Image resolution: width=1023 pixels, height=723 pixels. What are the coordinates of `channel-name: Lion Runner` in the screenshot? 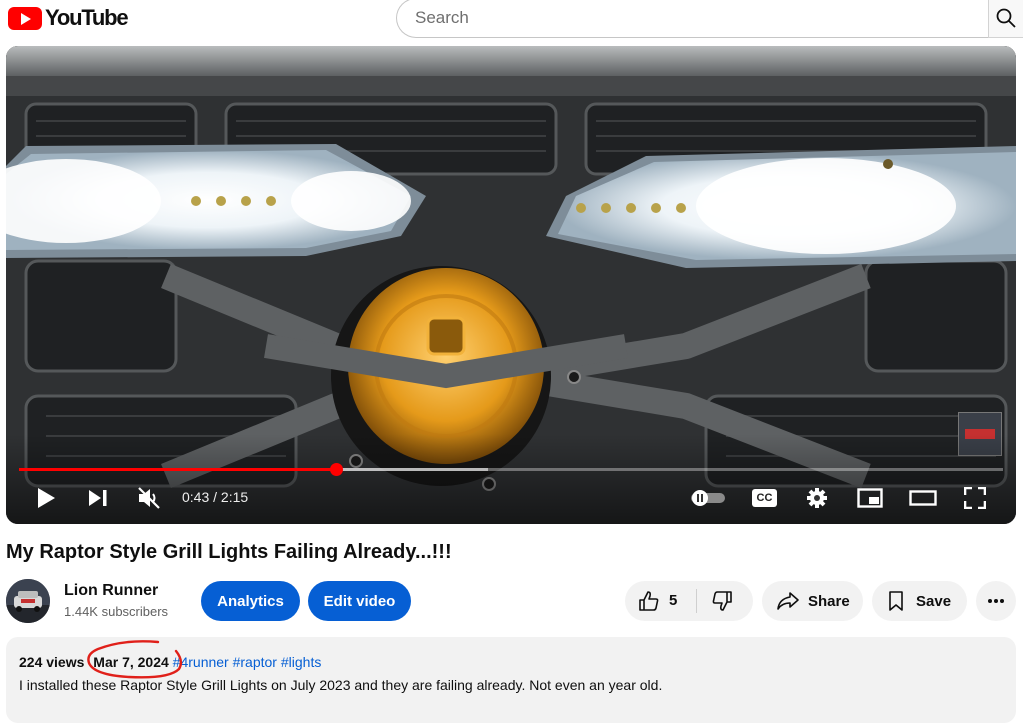 It's located at (111, 591).